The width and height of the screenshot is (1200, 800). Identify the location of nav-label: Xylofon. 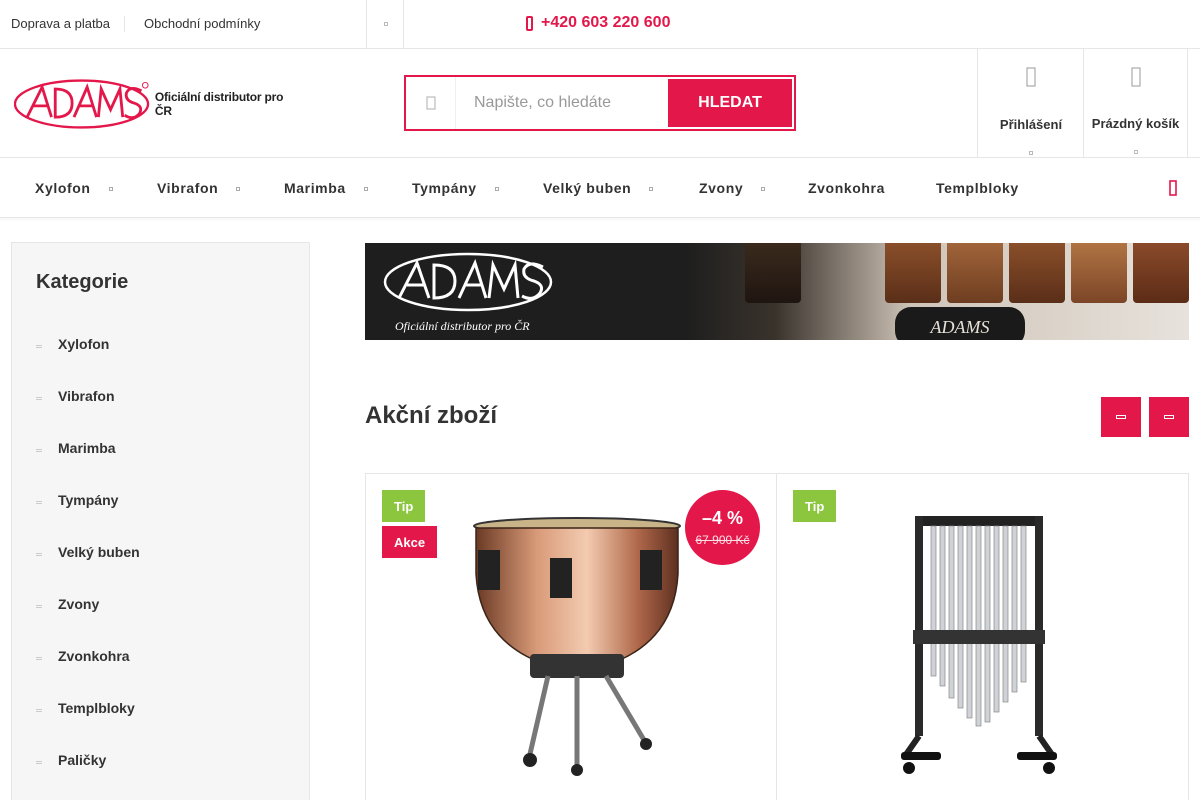
(63, 188).